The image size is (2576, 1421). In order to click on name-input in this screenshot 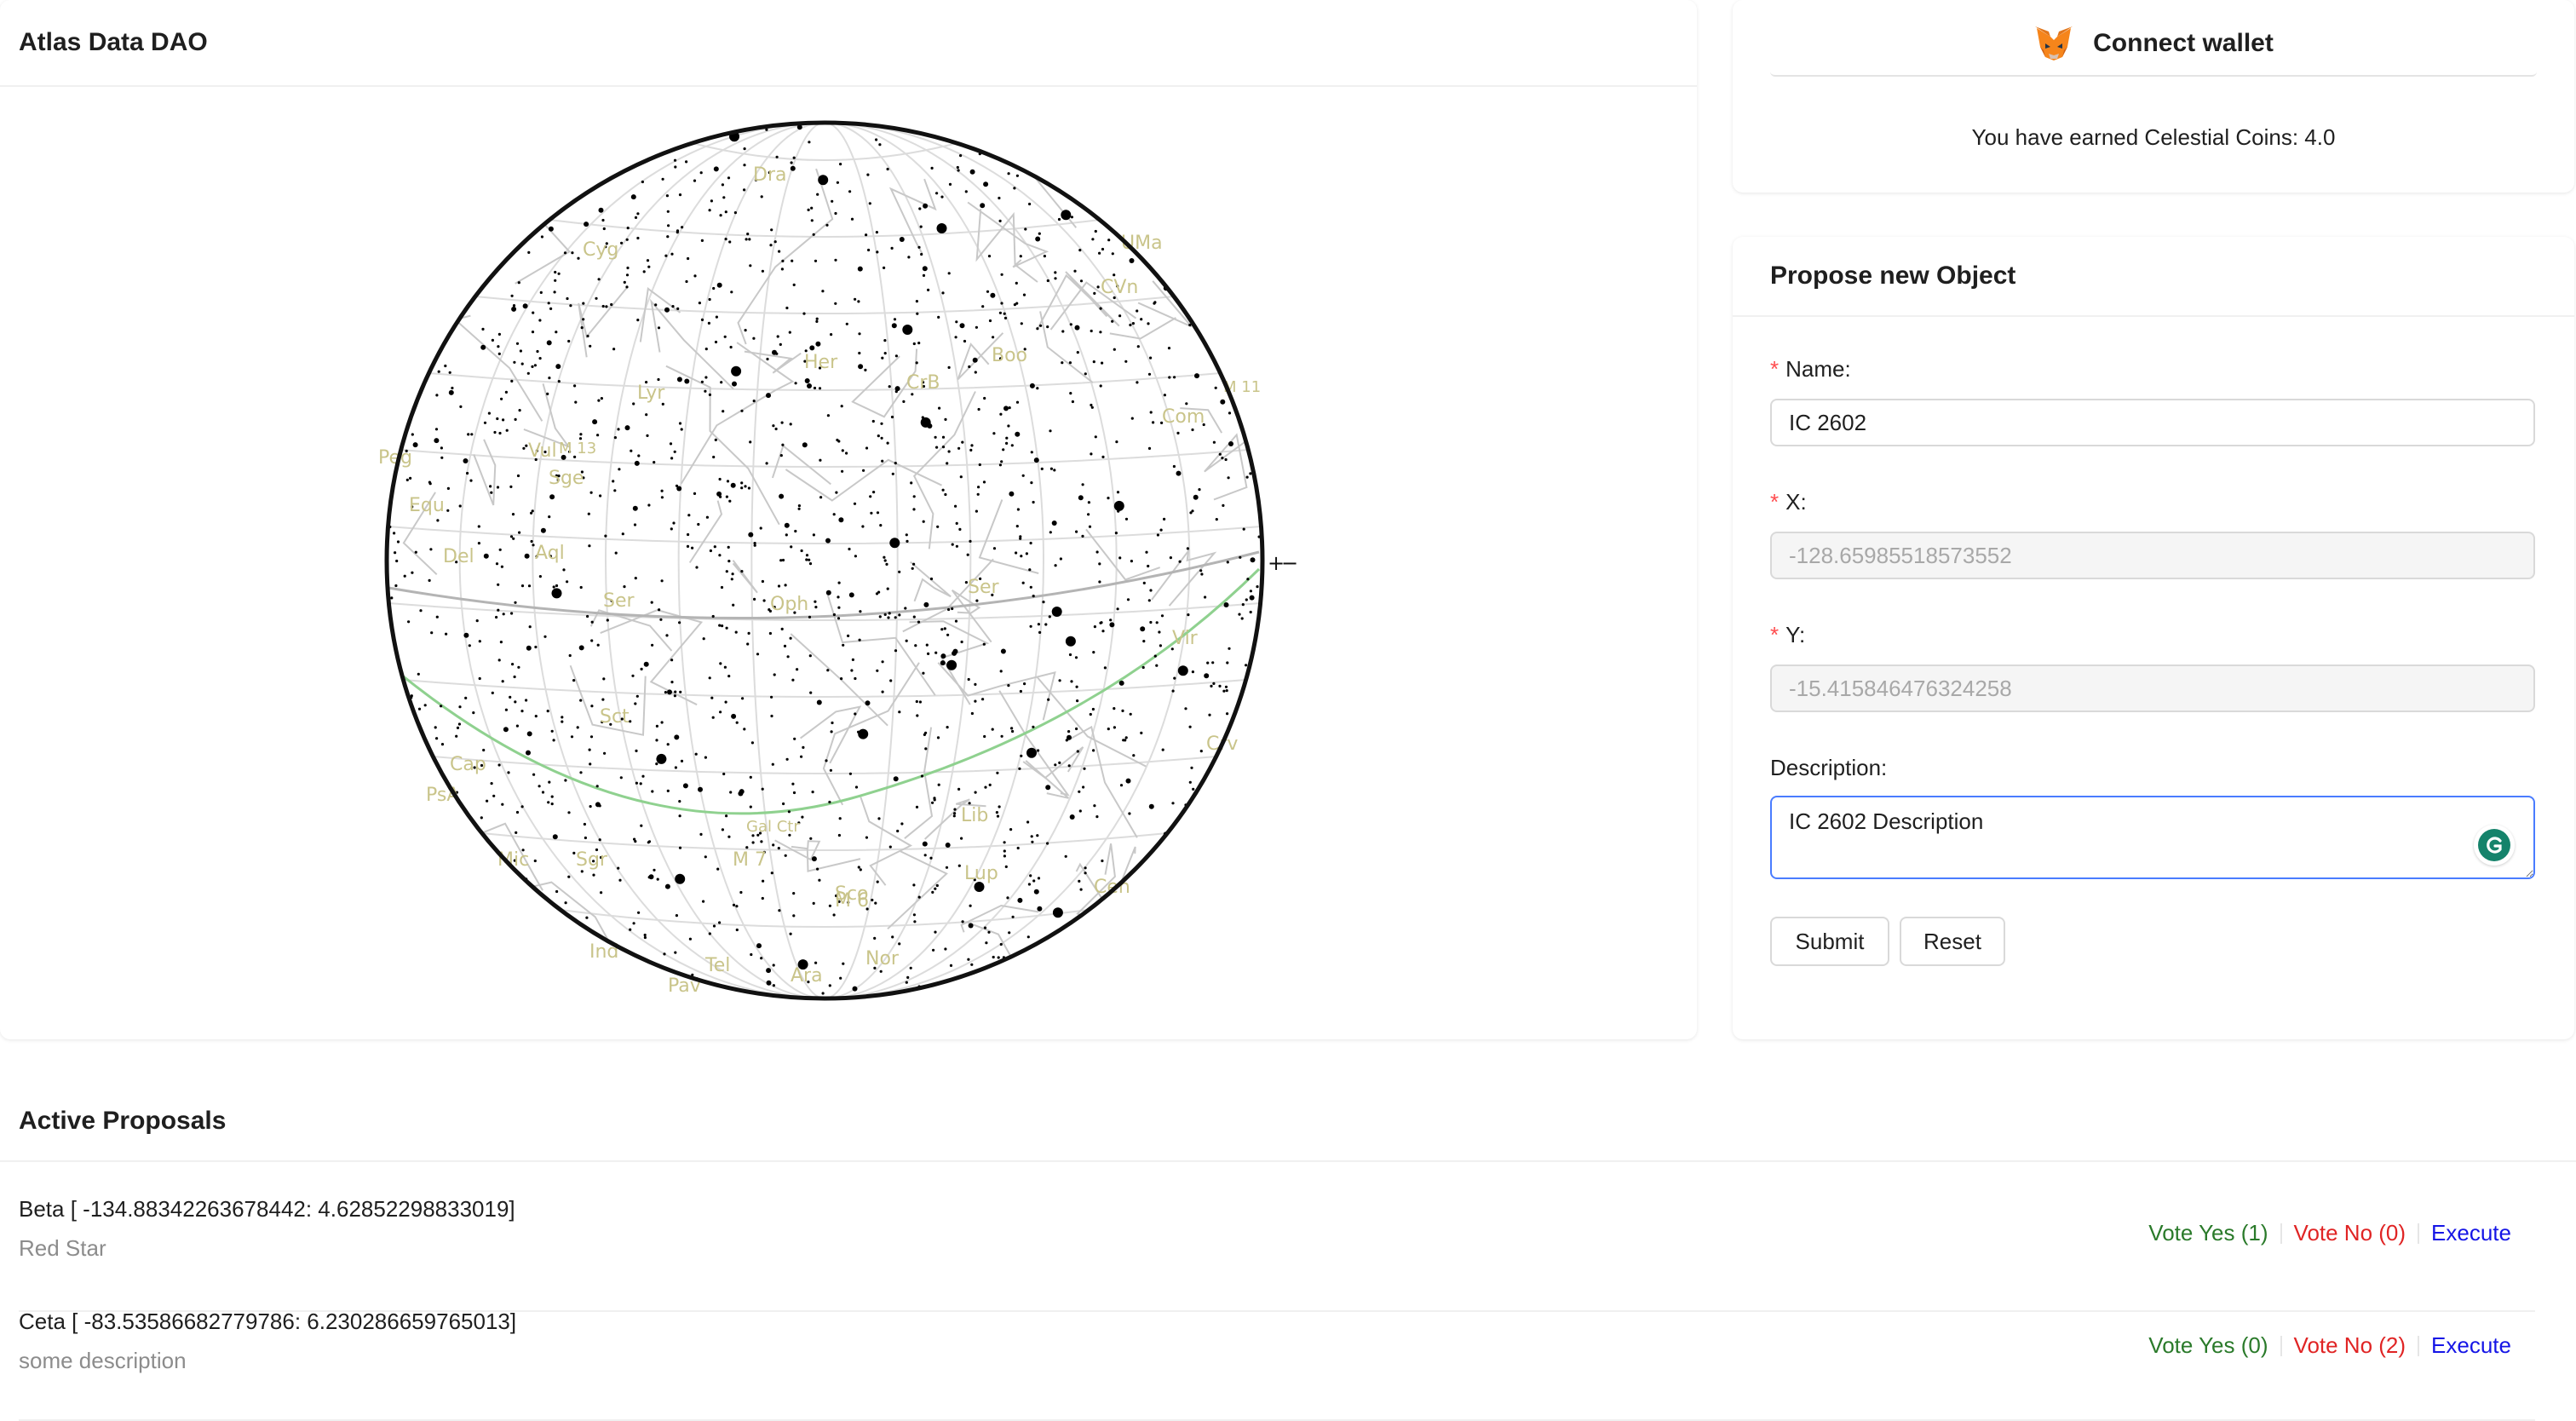, I will do `click(2153, 422)`.